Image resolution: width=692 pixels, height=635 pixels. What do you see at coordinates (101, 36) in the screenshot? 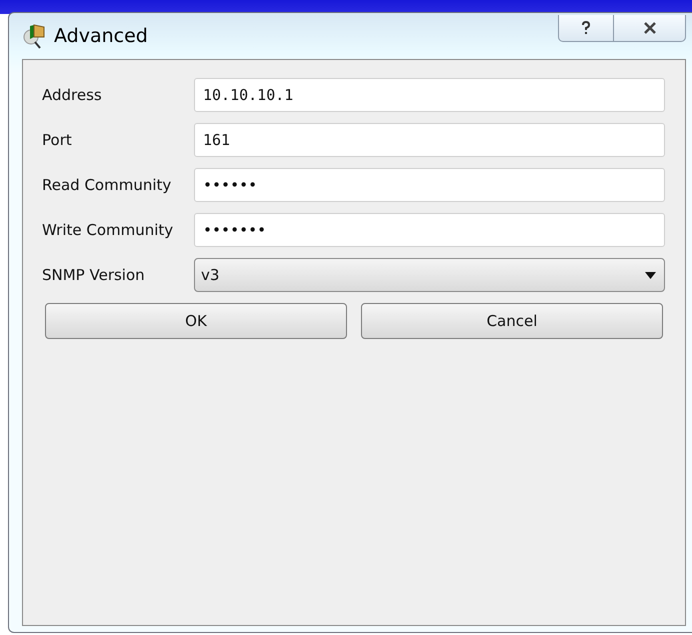
I see `window-title: Advanced` at bounding box center [101, 36].